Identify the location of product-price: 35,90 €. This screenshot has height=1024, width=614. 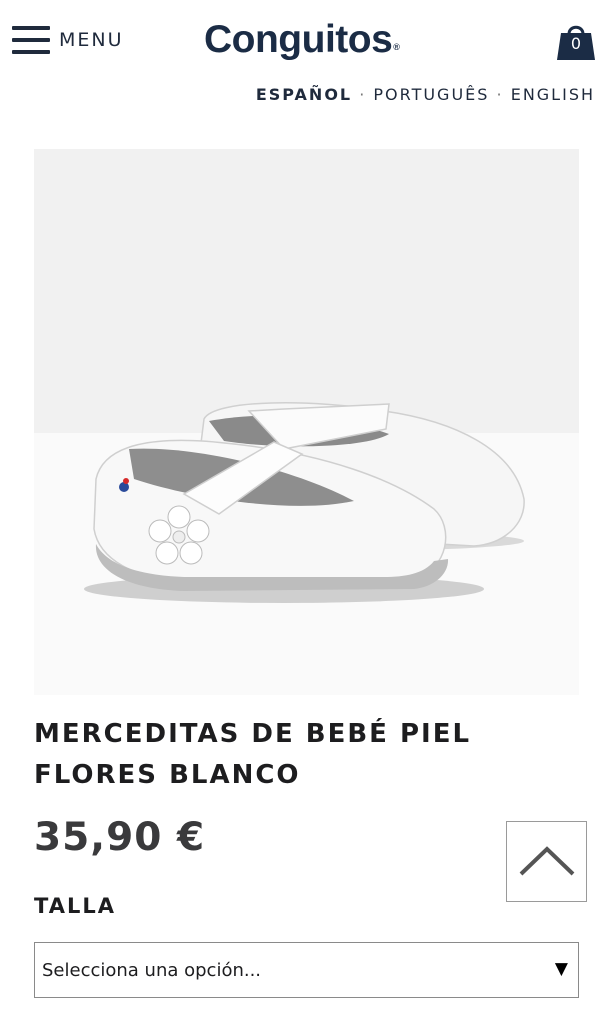
(120, 837).